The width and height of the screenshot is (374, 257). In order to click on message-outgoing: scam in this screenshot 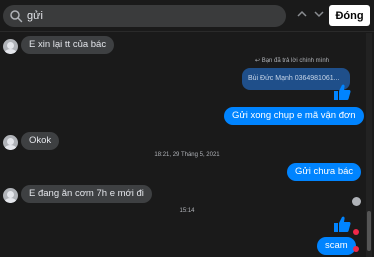, I will do `click(336, 246)`.